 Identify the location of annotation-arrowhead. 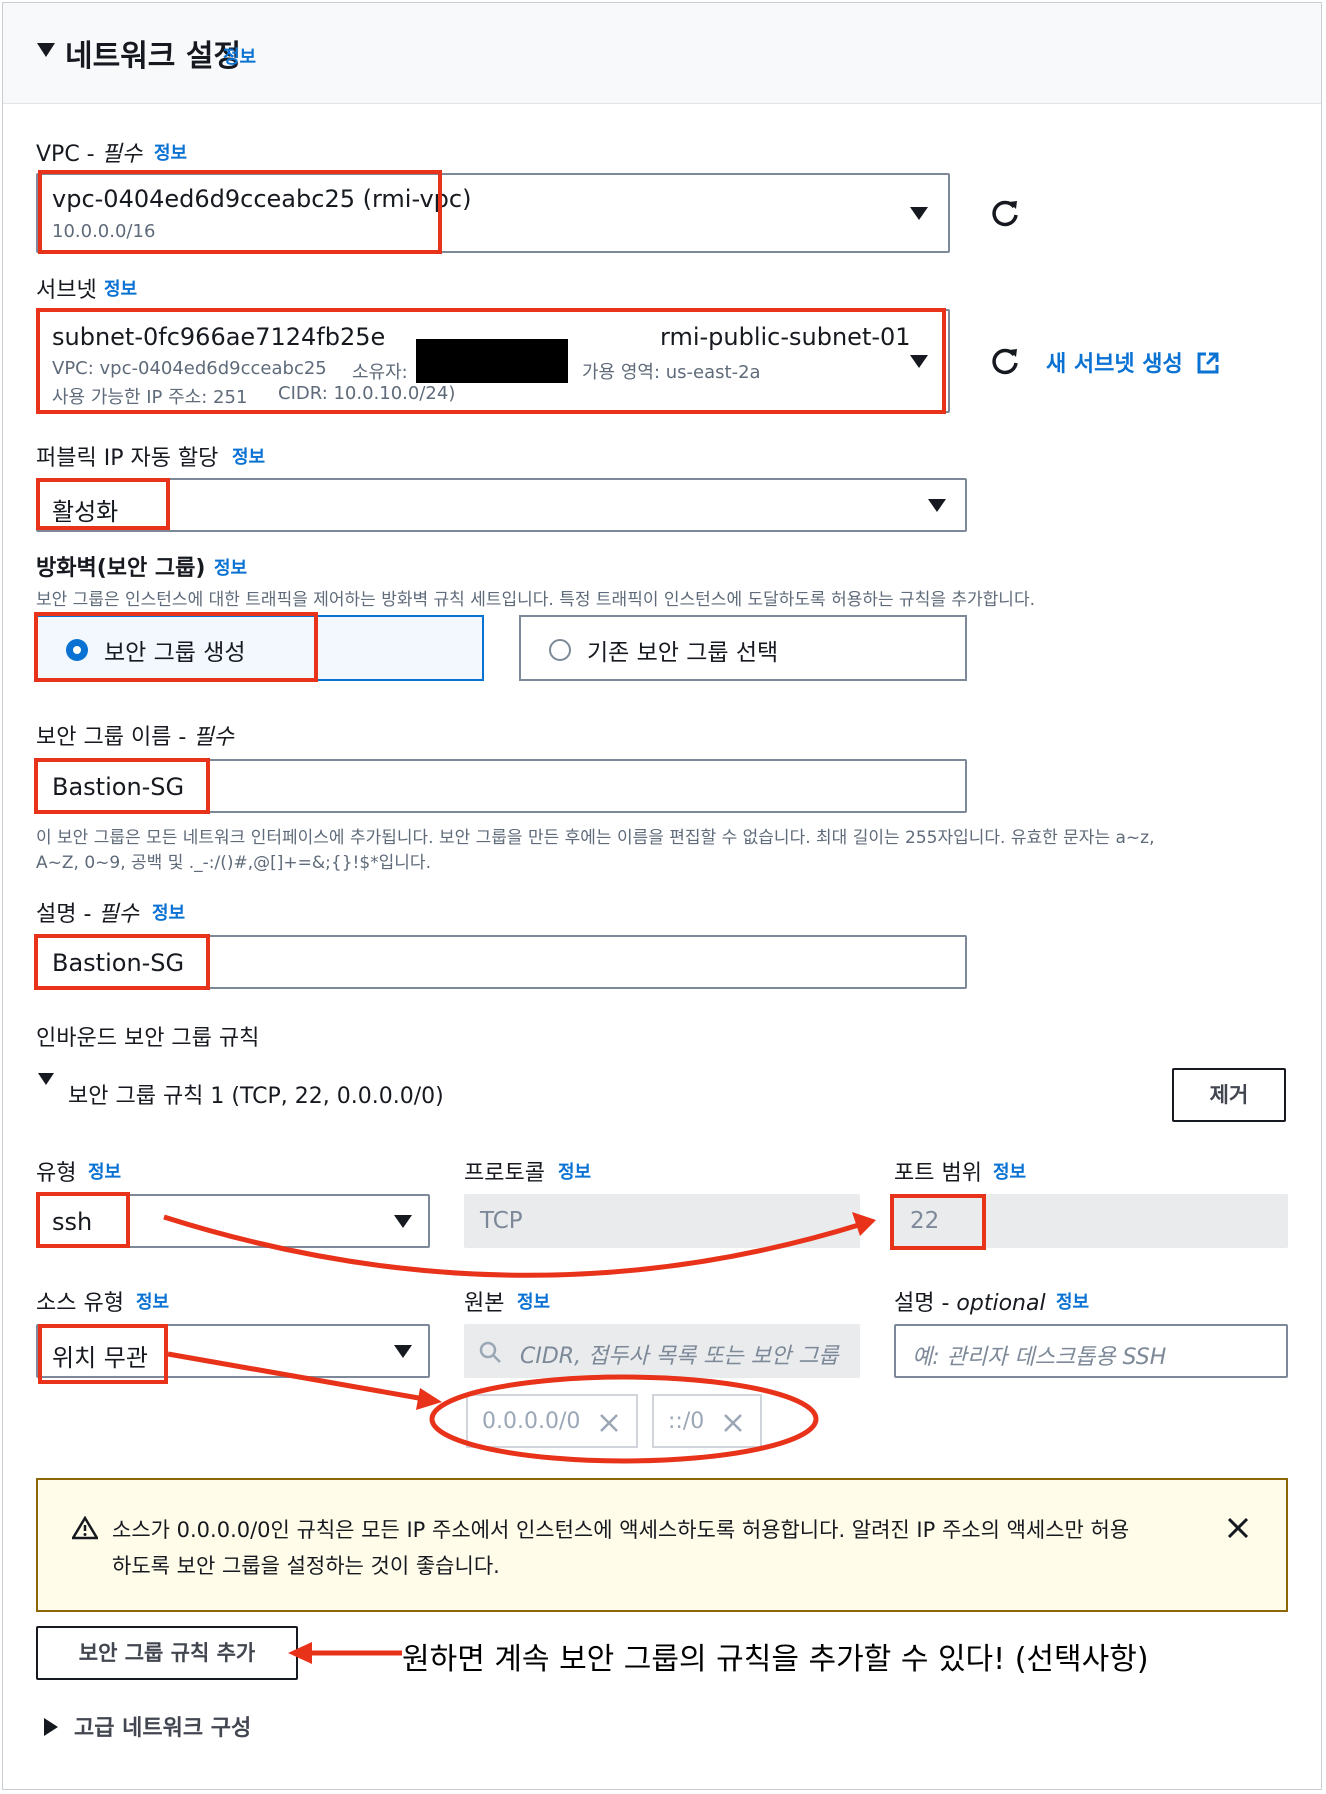
(300, 1653).